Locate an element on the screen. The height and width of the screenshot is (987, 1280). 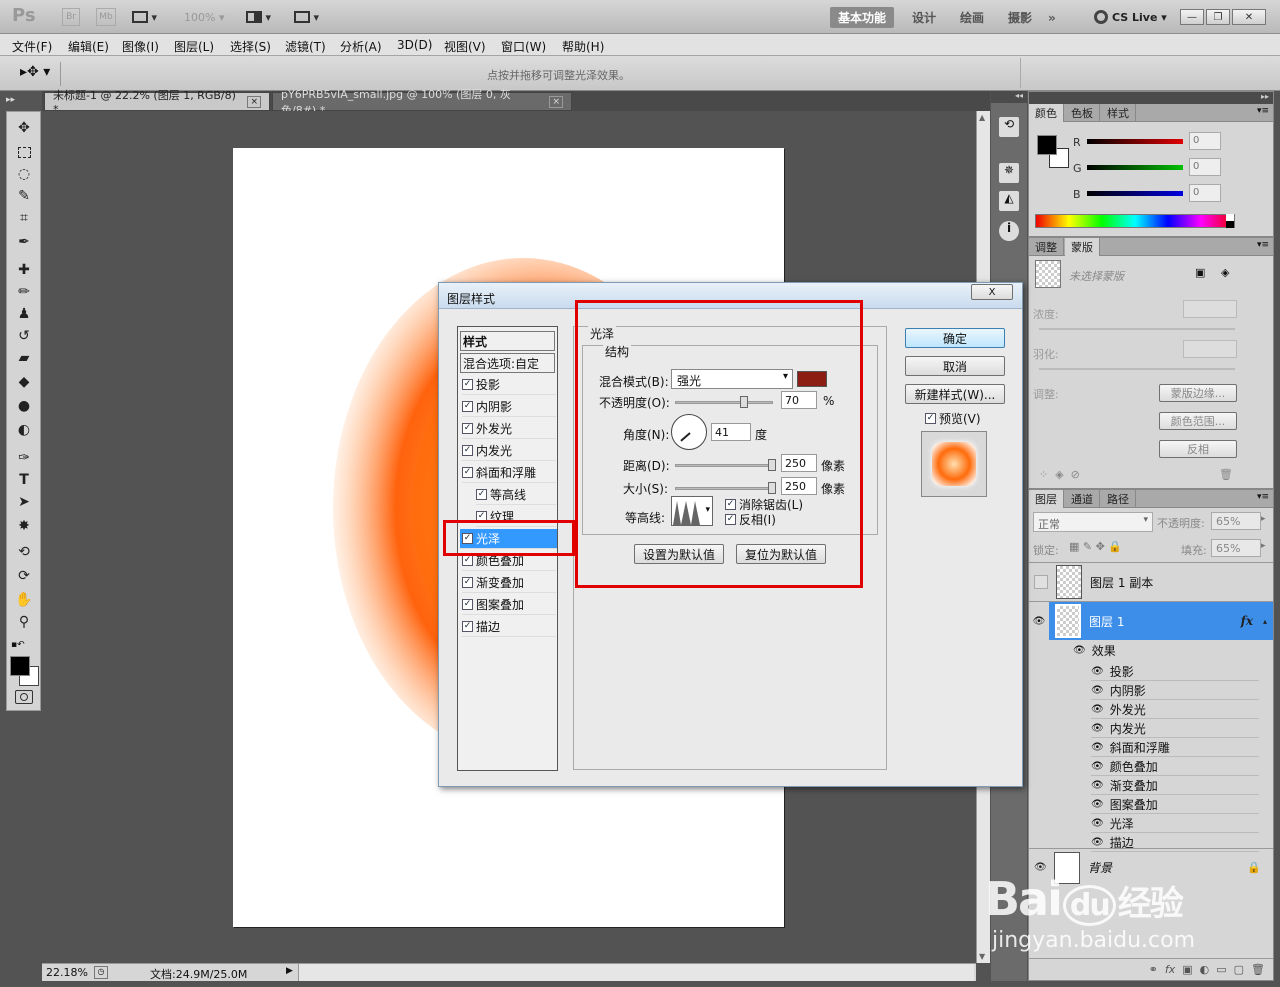
tab-channels: 通道 is located at coordinates (1082, 499).